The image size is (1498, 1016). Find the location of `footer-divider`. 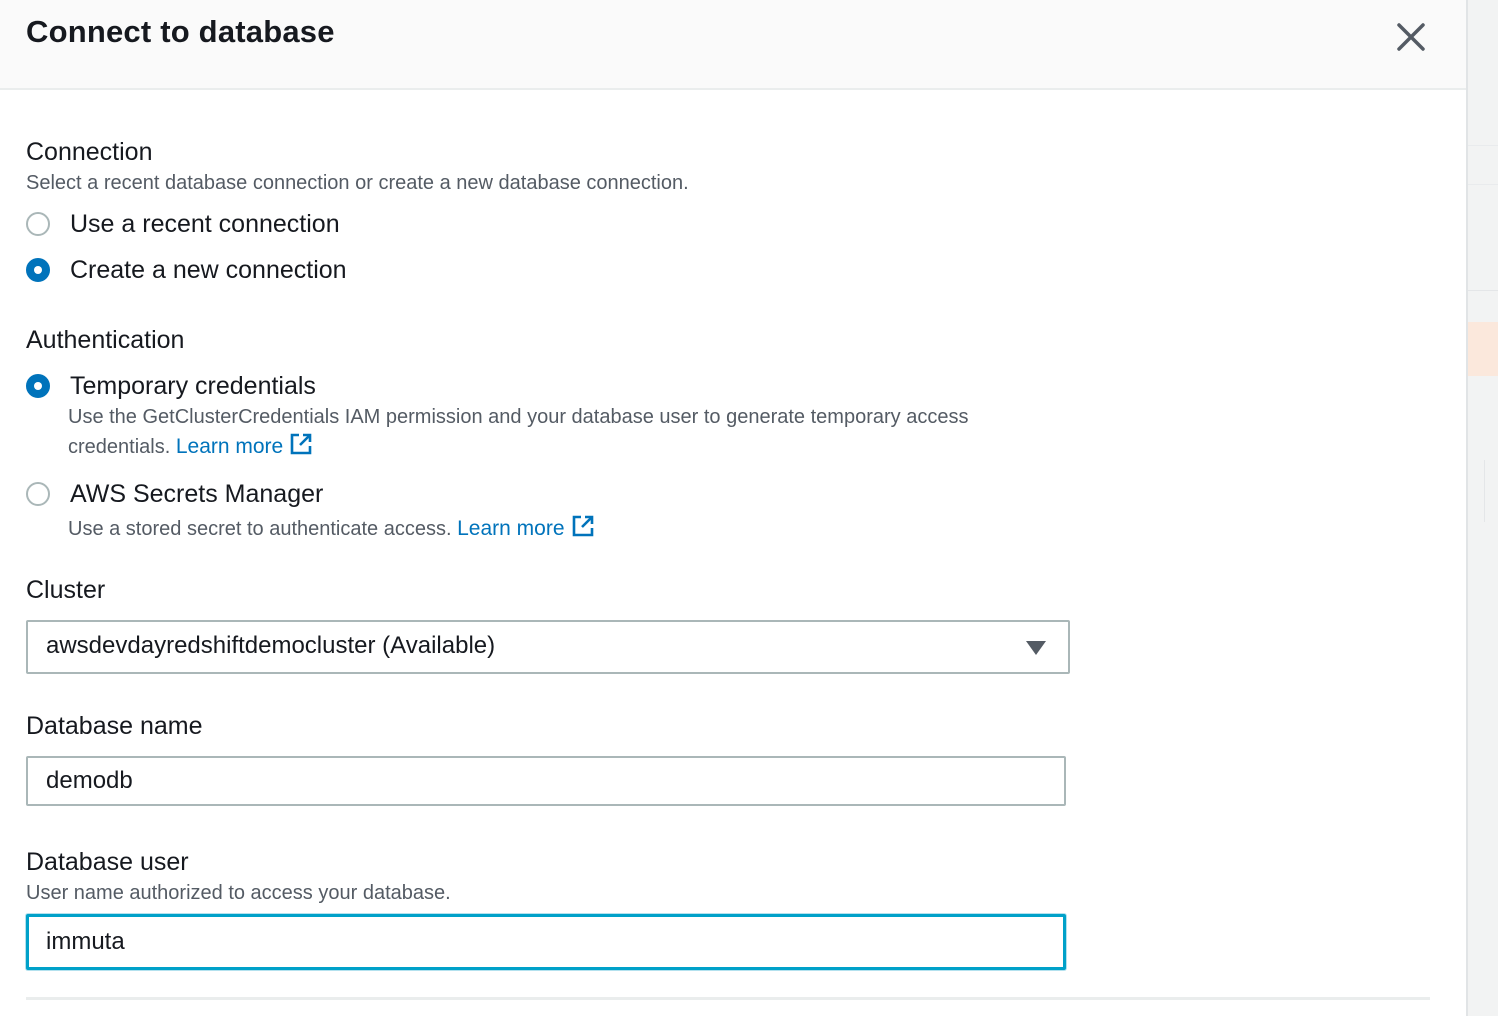

footer-divider is located at coordinates (728, 998).